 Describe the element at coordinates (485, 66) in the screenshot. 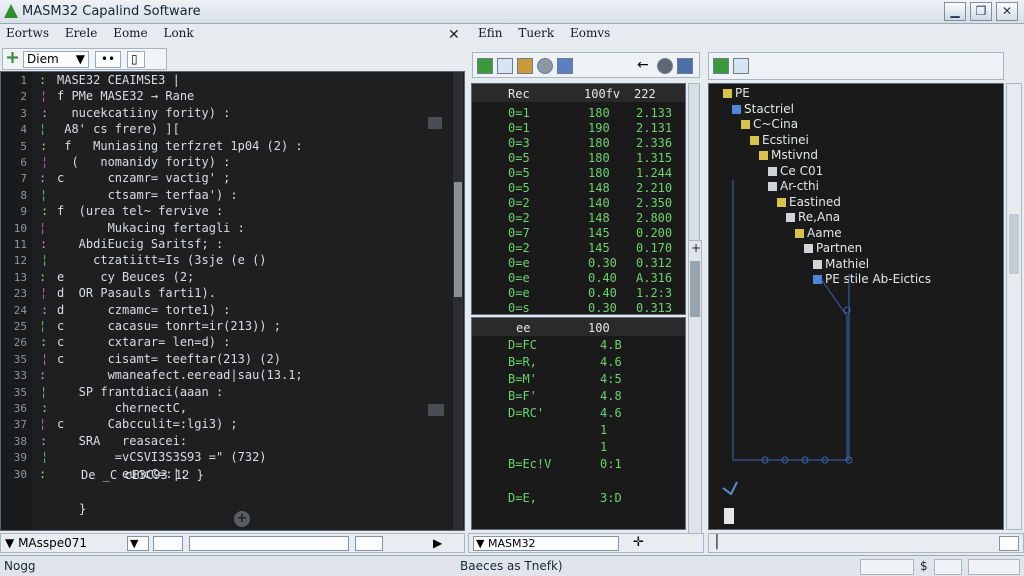

I see `new-icon` at that location.